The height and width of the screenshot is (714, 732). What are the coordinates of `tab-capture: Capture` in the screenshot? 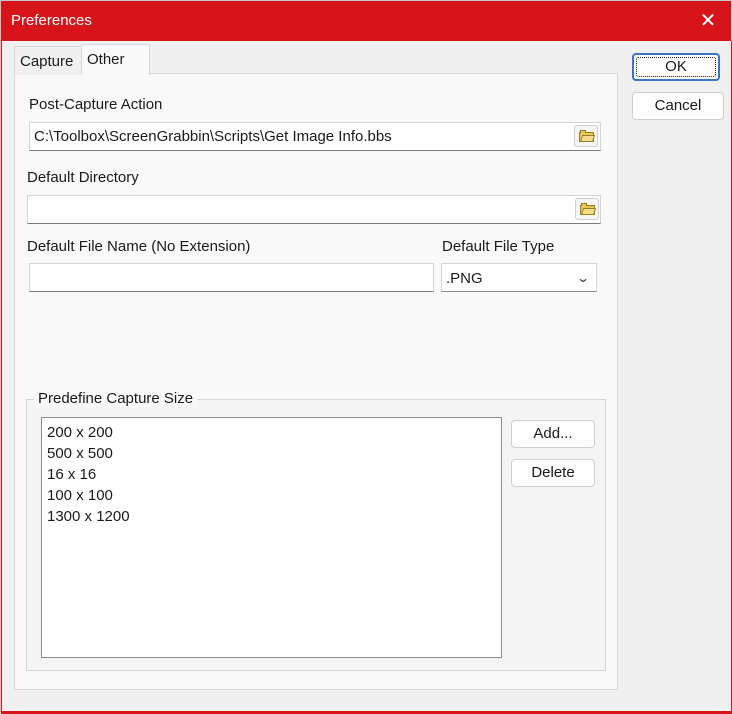 It's located at (48, 60).